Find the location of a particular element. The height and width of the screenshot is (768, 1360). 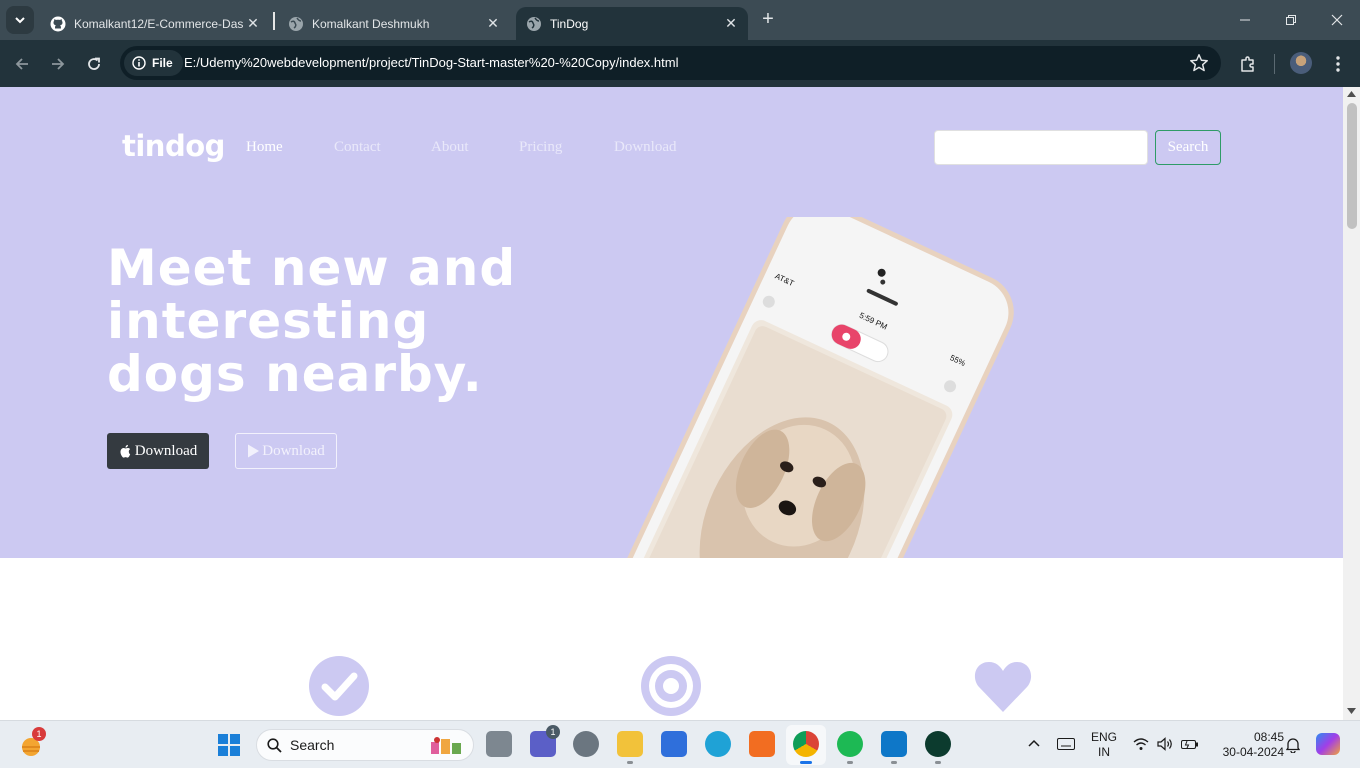

windows-taskbar: 1 Search 1 ENG IN 08:45 30-04-2024 is located at coordinates (680, 744).